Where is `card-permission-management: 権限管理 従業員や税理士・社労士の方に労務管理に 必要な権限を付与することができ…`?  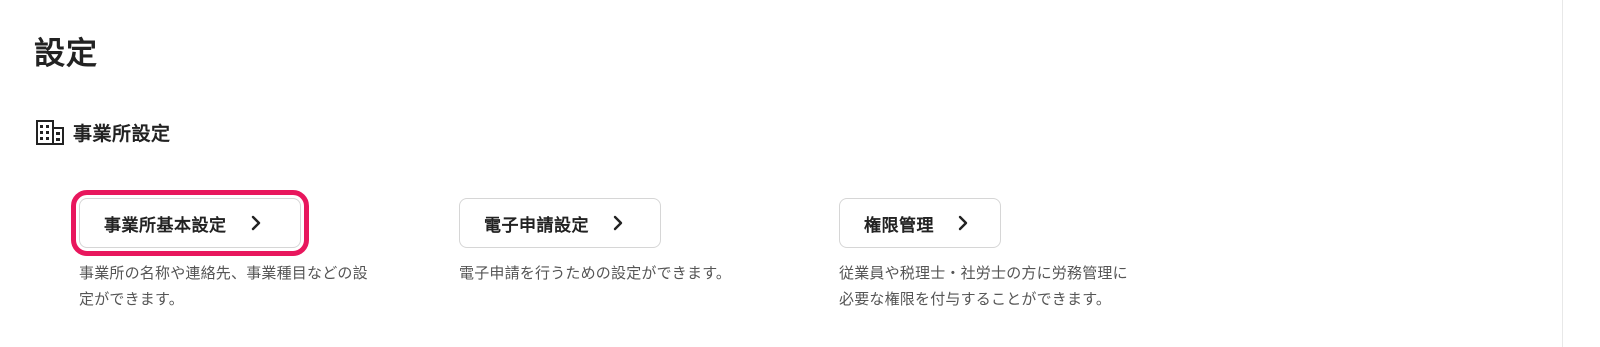
card-permission-management: 権限管理 従業員や税理士・社労士の方に労務管理に 必要な権限を付与することができ… is located at coordinates (983, 255).